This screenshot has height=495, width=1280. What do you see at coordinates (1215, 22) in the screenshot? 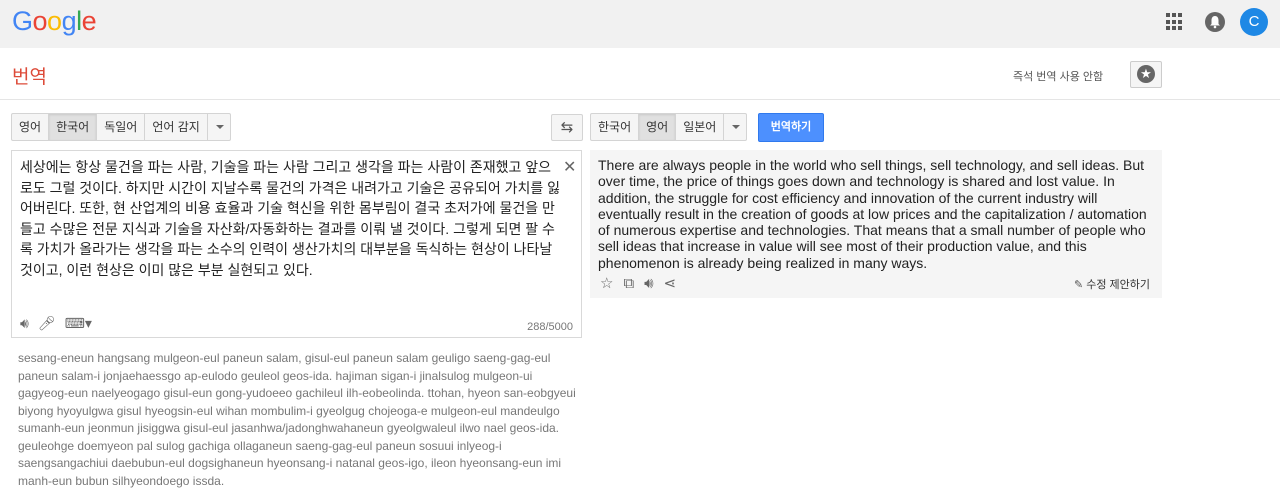
I see `notifications-bell-icon` at bounding box center [1215, 22].